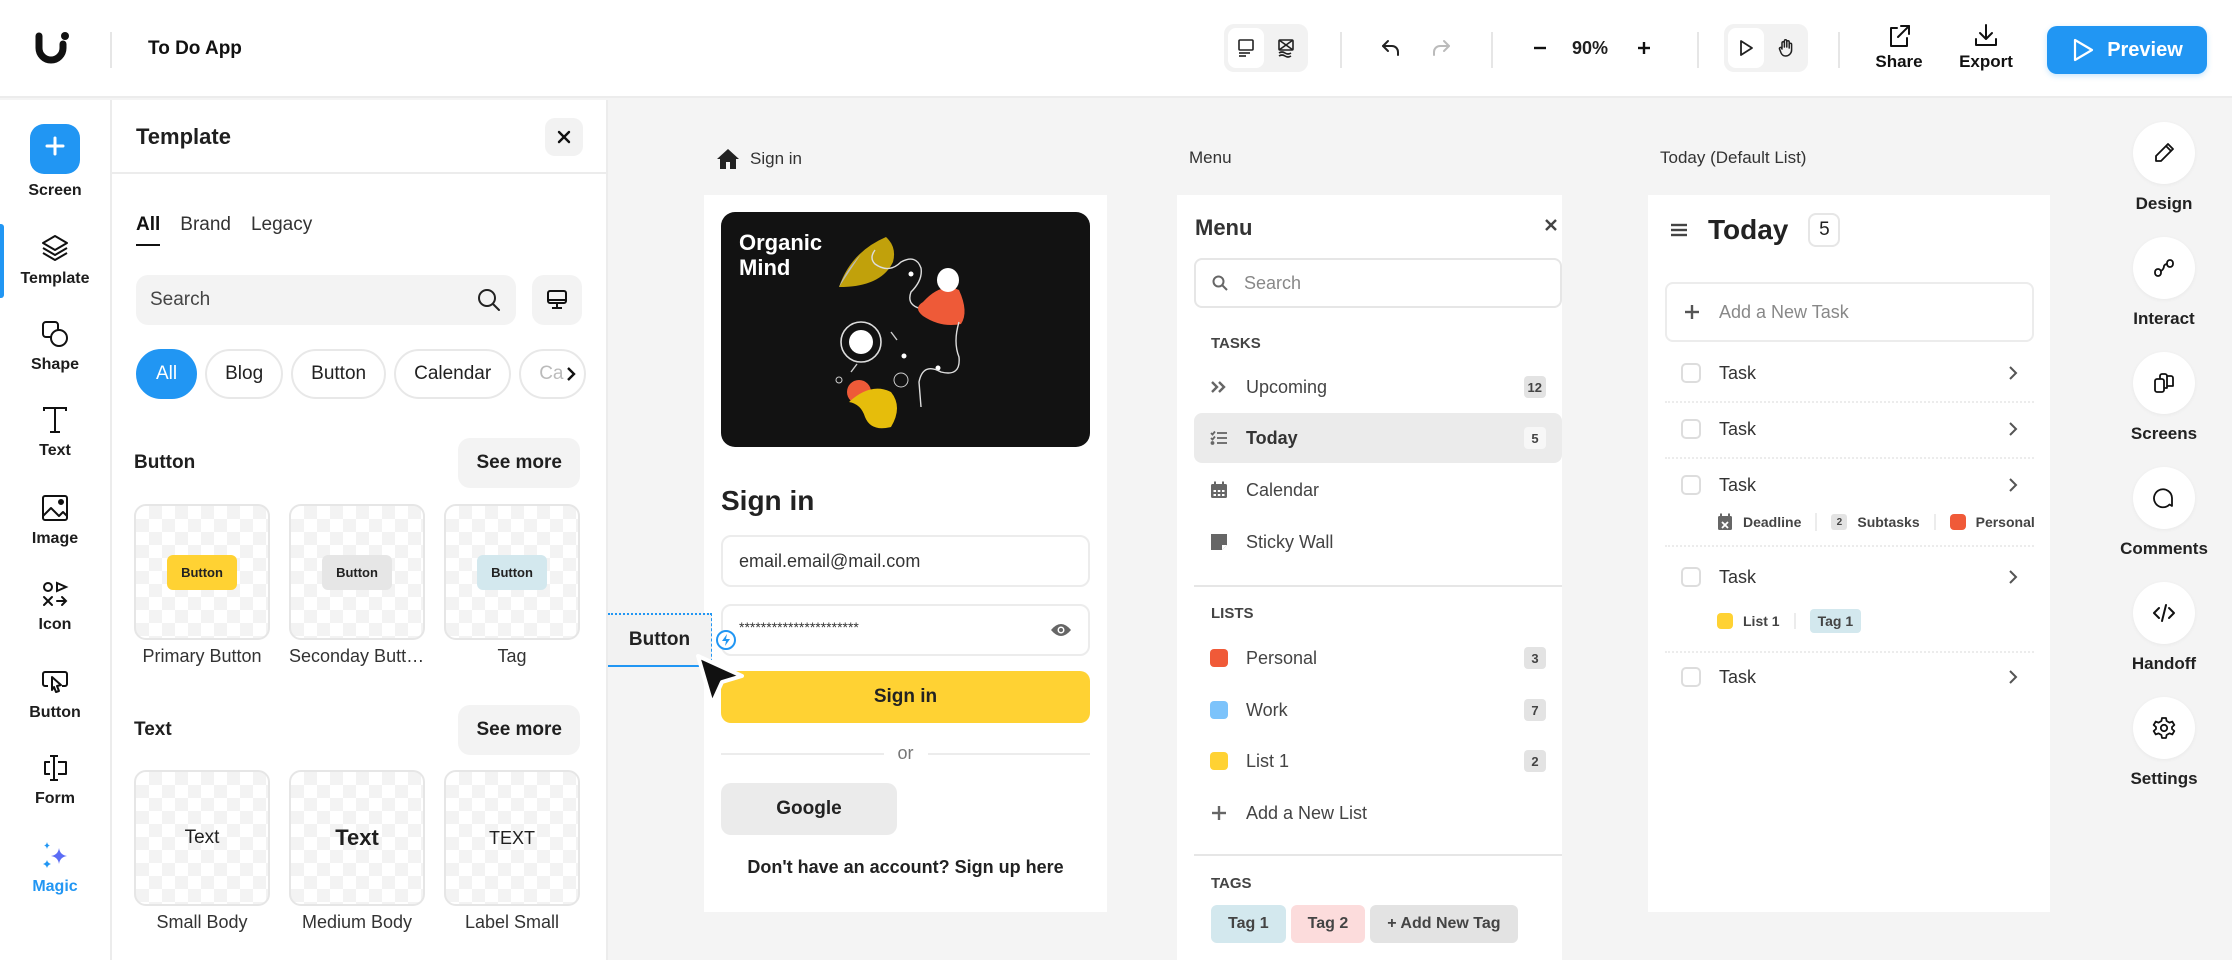 This screenshot has height=960, width=2232. I want to click on select-tool-button, so click(1746, 48).